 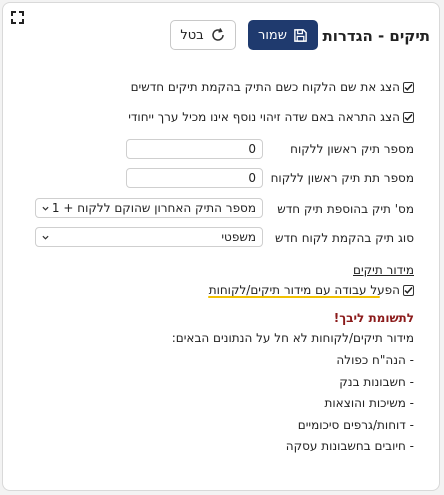 I want to click on note-item: - חיובים בחשבונות עסקה, so click(x=349, y=446).